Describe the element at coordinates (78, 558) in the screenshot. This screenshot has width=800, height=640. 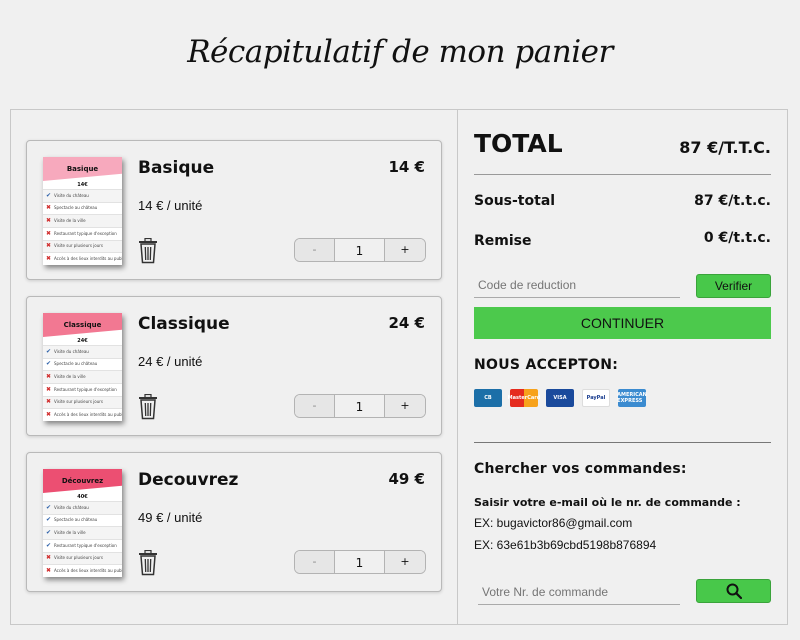
I see `thumb-feature-label: Visite sur plusieurs jours` at that location.